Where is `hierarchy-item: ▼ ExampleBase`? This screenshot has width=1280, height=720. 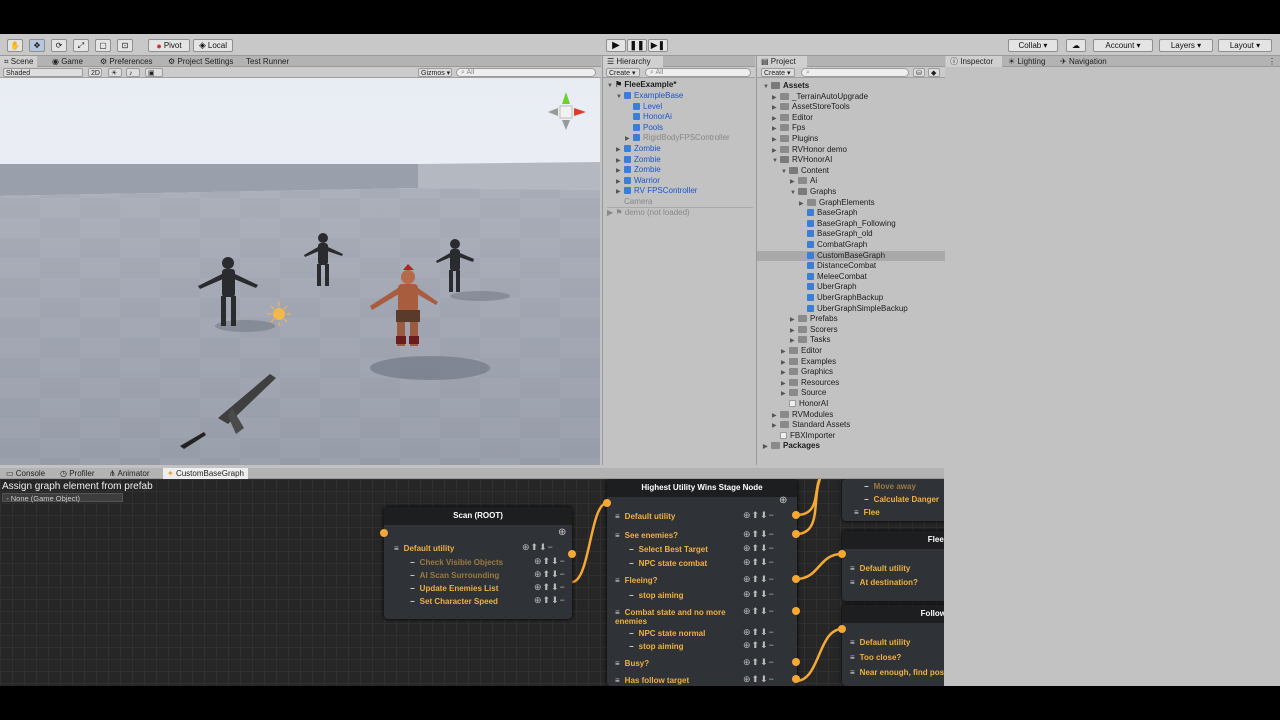
hierarchy-item: ▼ ExampleBase is located at coordinates (686, 96).